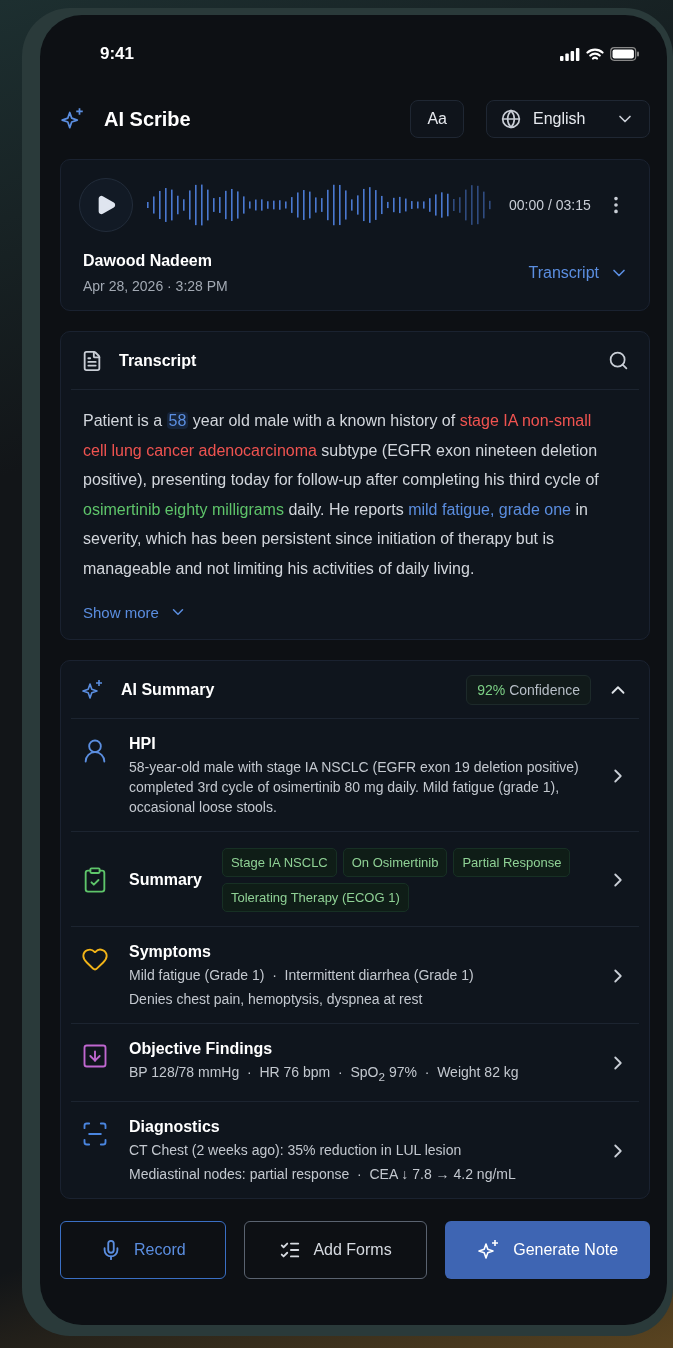 The width and height of the screenshot is (673, 1348). I want to click on globe-icon, so click(511, 119).